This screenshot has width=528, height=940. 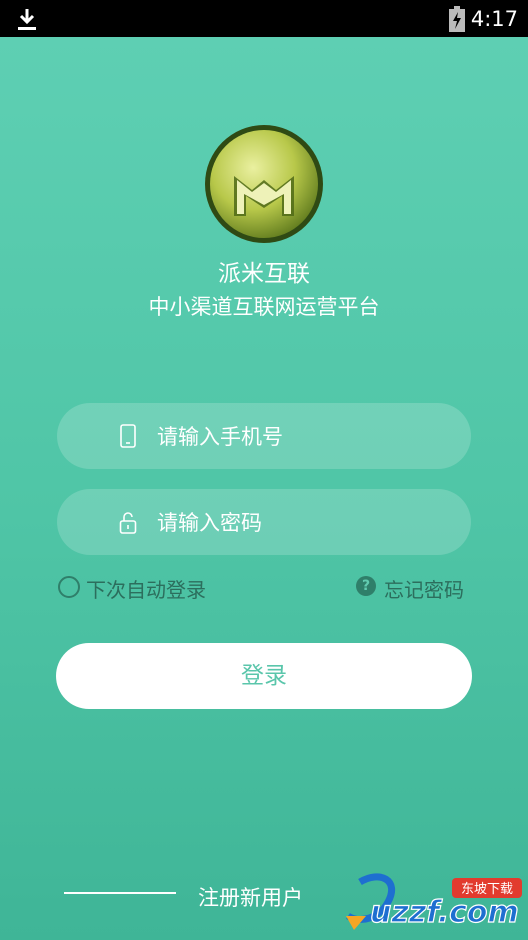 What do you see at coordinates (264, 274) in the screenshot?
I see `app-name: 派米互联` at bounding box center [264, 274].